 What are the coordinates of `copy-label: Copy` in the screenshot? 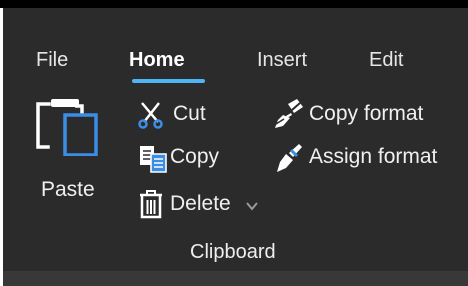 It's located at (195, 156).